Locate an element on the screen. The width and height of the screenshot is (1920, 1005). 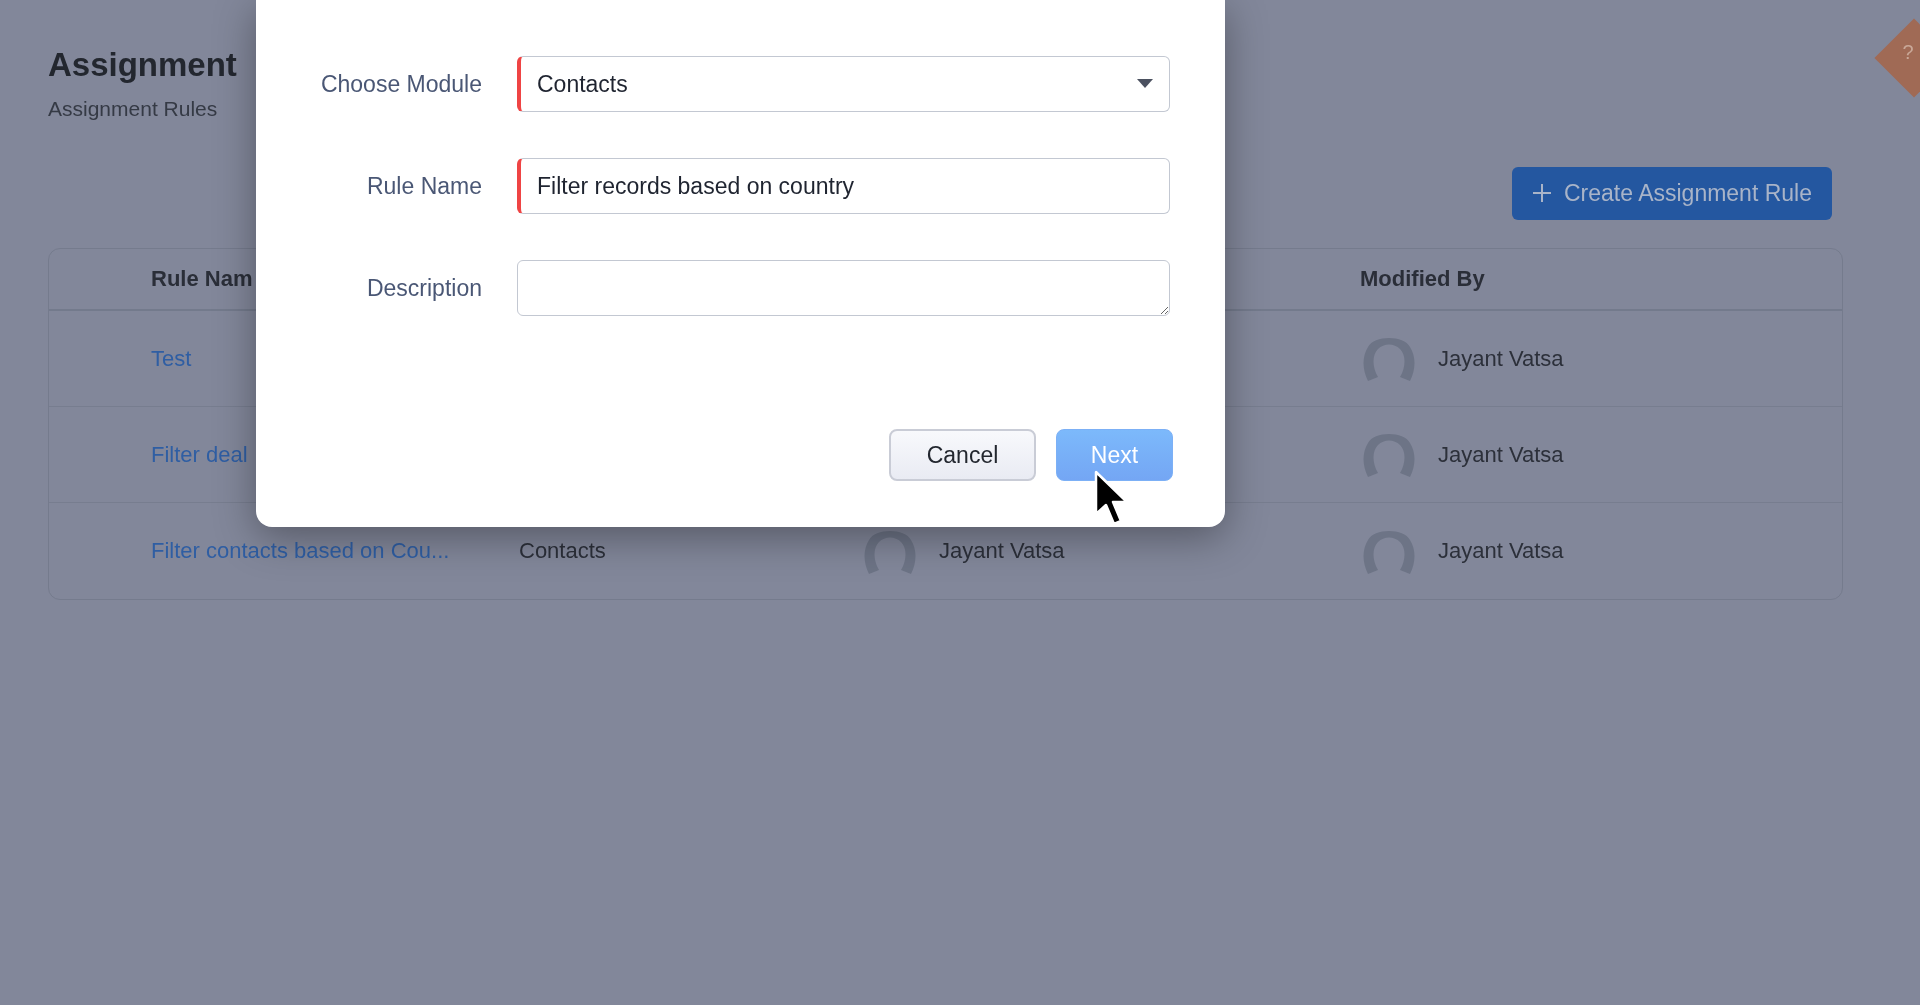
page-title: Assignment is located at coordinates (142, 65).